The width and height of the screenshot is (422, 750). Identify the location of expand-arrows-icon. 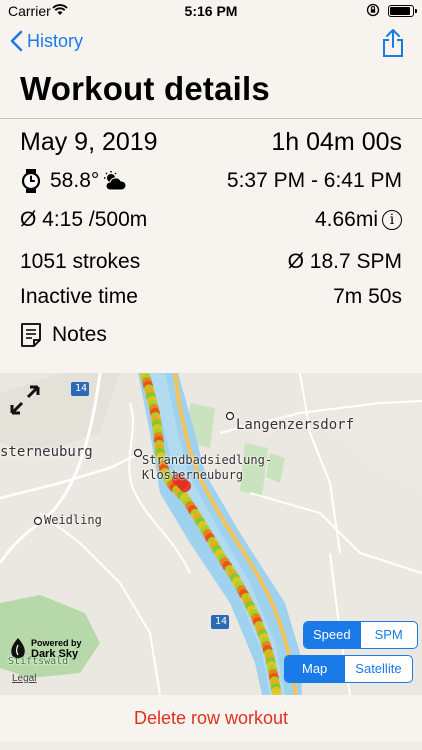
(25, 400).